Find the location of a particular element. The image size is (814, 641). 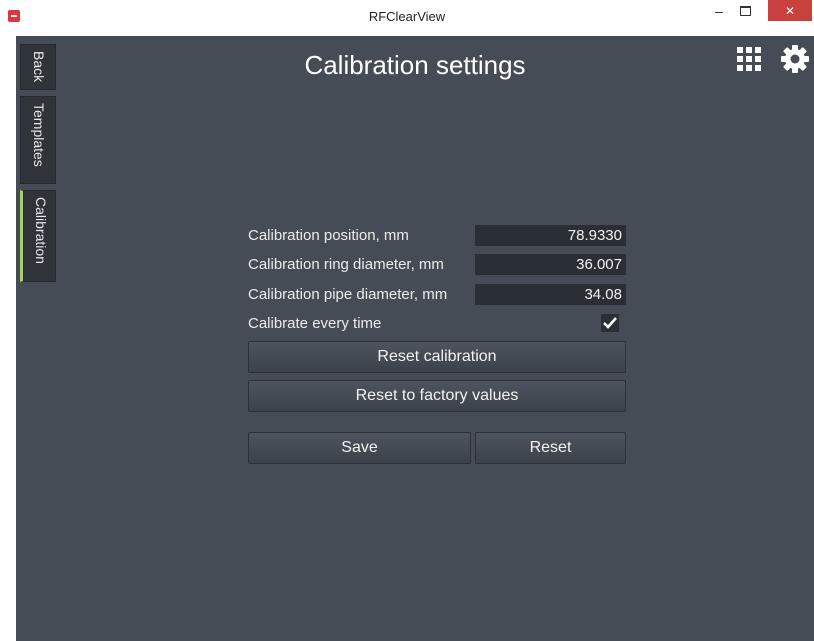

calibrate-every-time-checkbox is located at coordinates (610, 323).